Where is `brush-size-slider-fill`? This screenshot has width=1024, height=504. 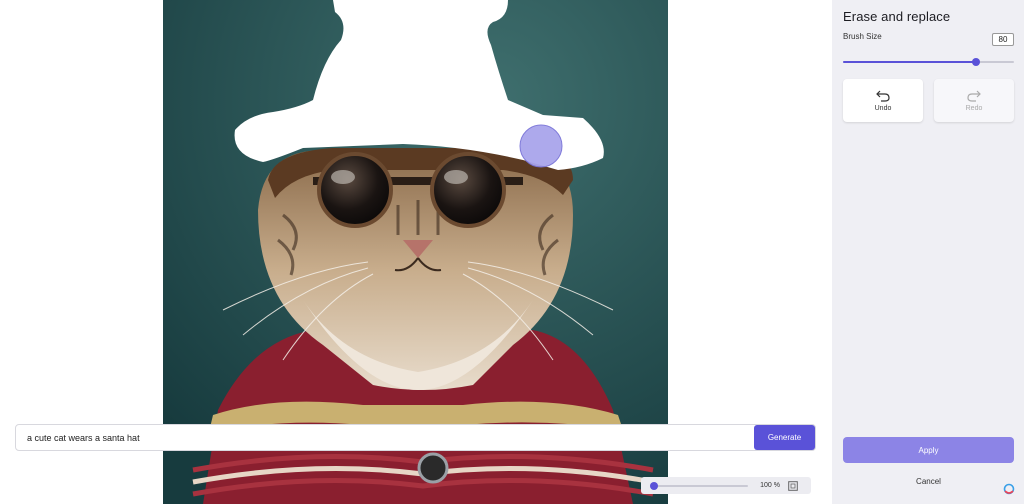 brush-size-slider-fill is located at coordinates (910, 62).